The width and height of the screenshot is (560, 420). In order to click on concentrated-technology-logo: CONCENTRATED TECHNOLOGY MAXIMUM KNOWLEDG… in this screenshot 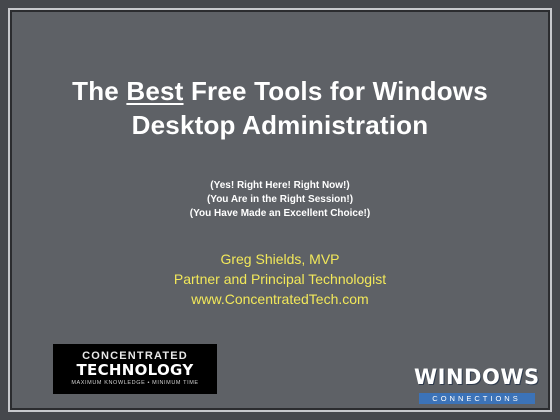, I will do `click(135, 369)`.